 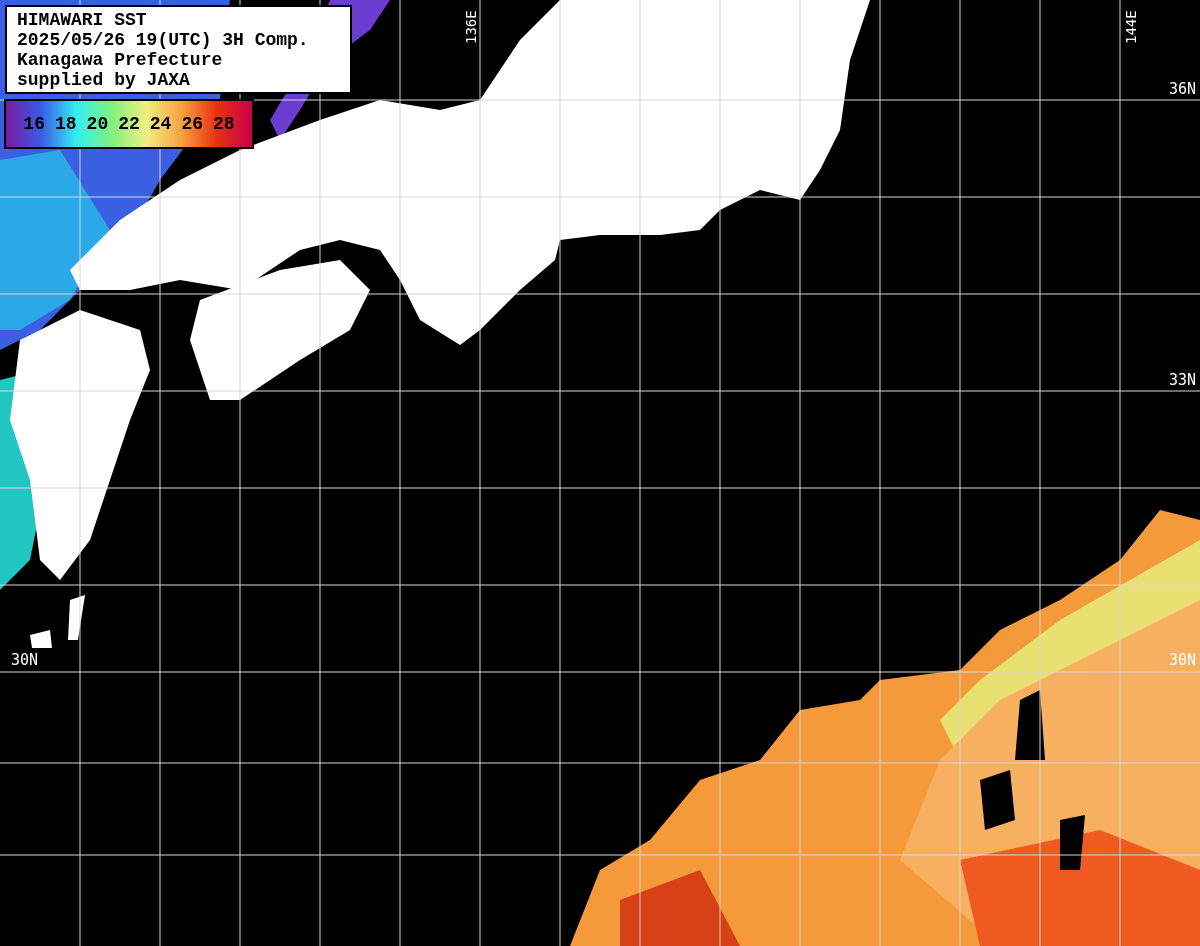 I want to click on info-text: 2025/05/26 19(UTC) 3H Comp., so click(x=163, y=40).